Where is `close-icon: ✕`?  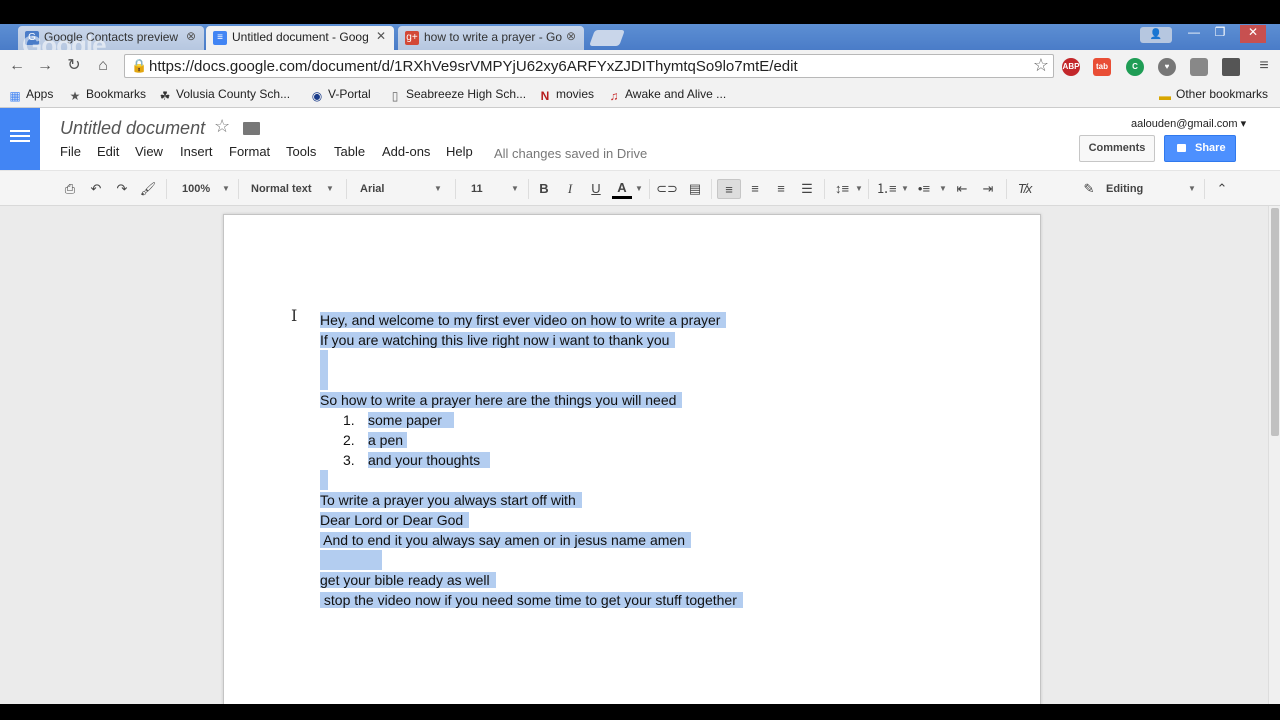 close-icon: ✕ is located at coordinates (381, 36).